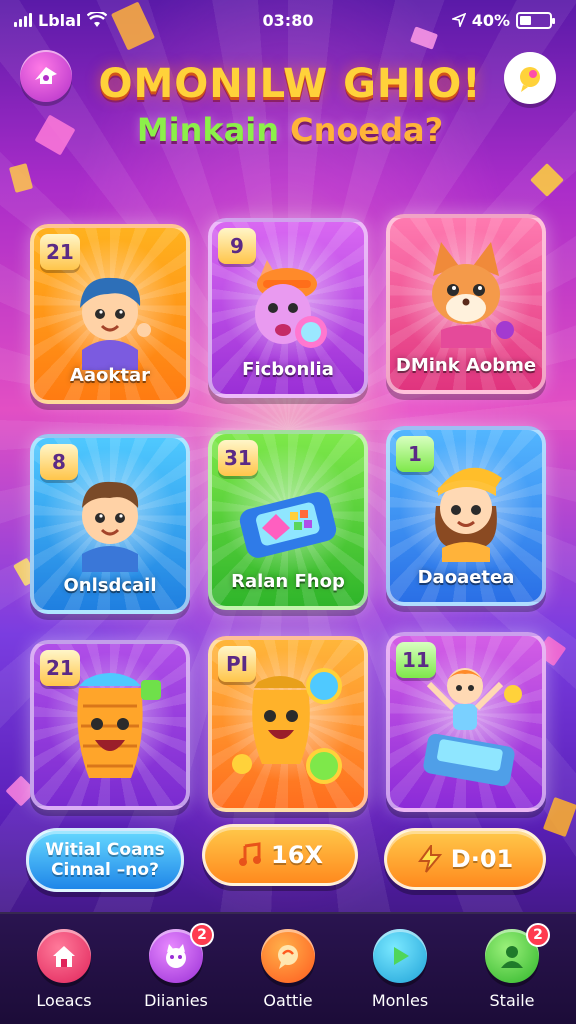 The image size is (576, 1024). I want to click on card-label: DMink Aobme, so click(466, 365).